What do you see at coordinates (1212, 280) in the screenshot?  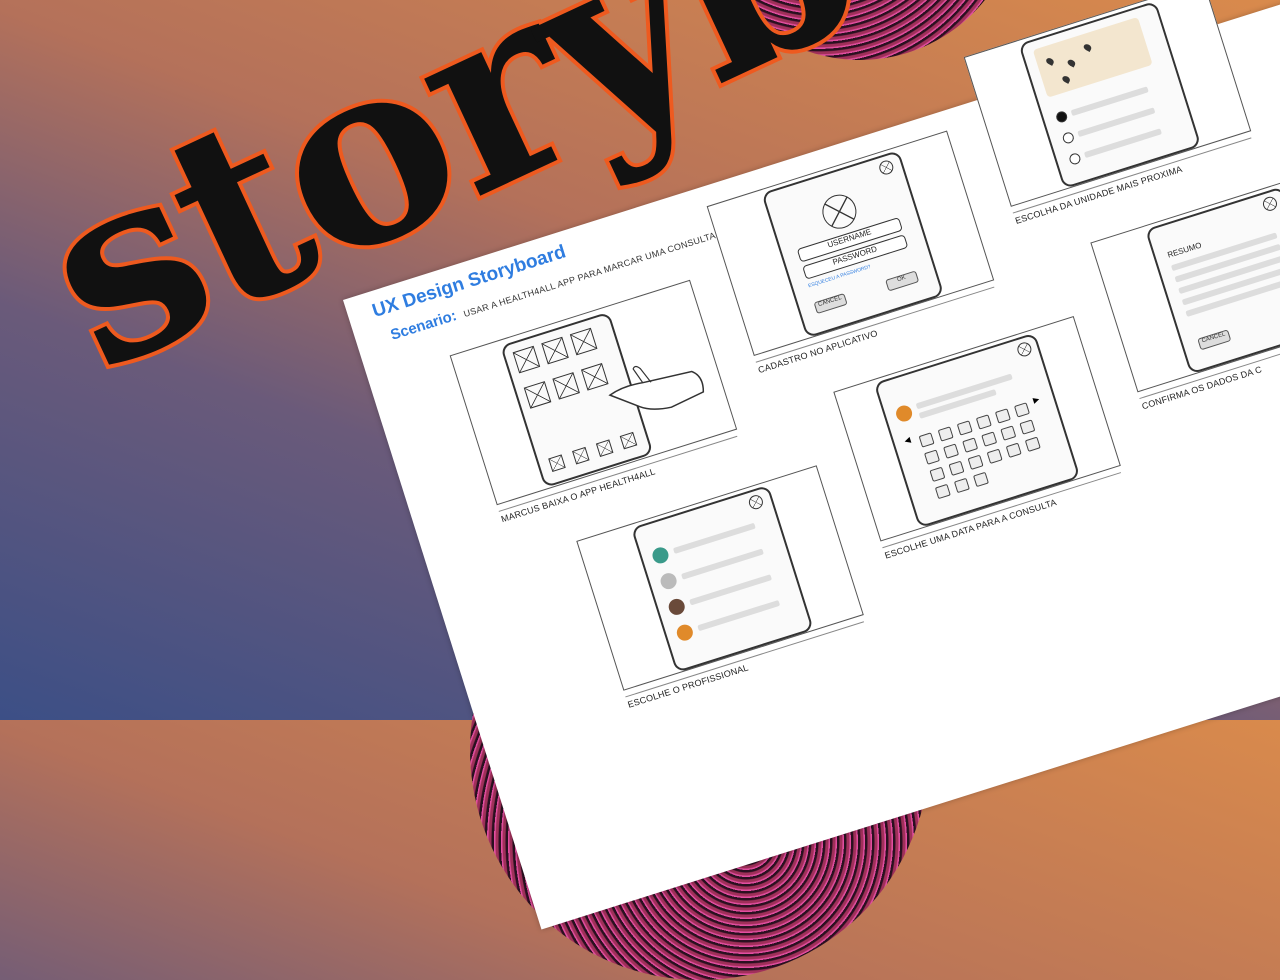 I see `phone-sketch: RESUMO CANCEL` at bounding box center [1212, 280].